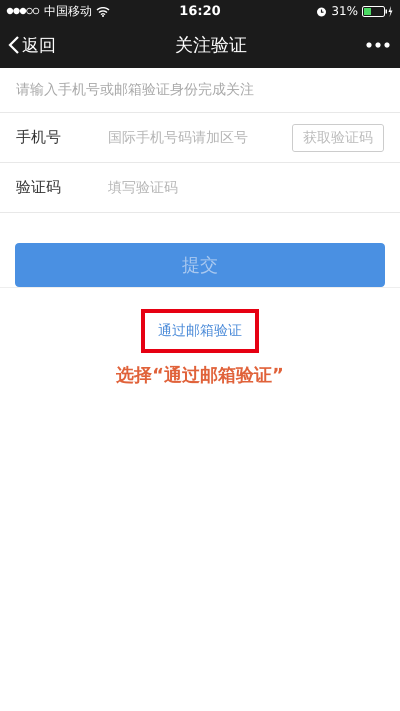 The image size is (400, 711). What do you see at coordinates (338, 138) in the screenshot?
I see `get-code-button: 获取验证码` at bounding box center [338, 138].